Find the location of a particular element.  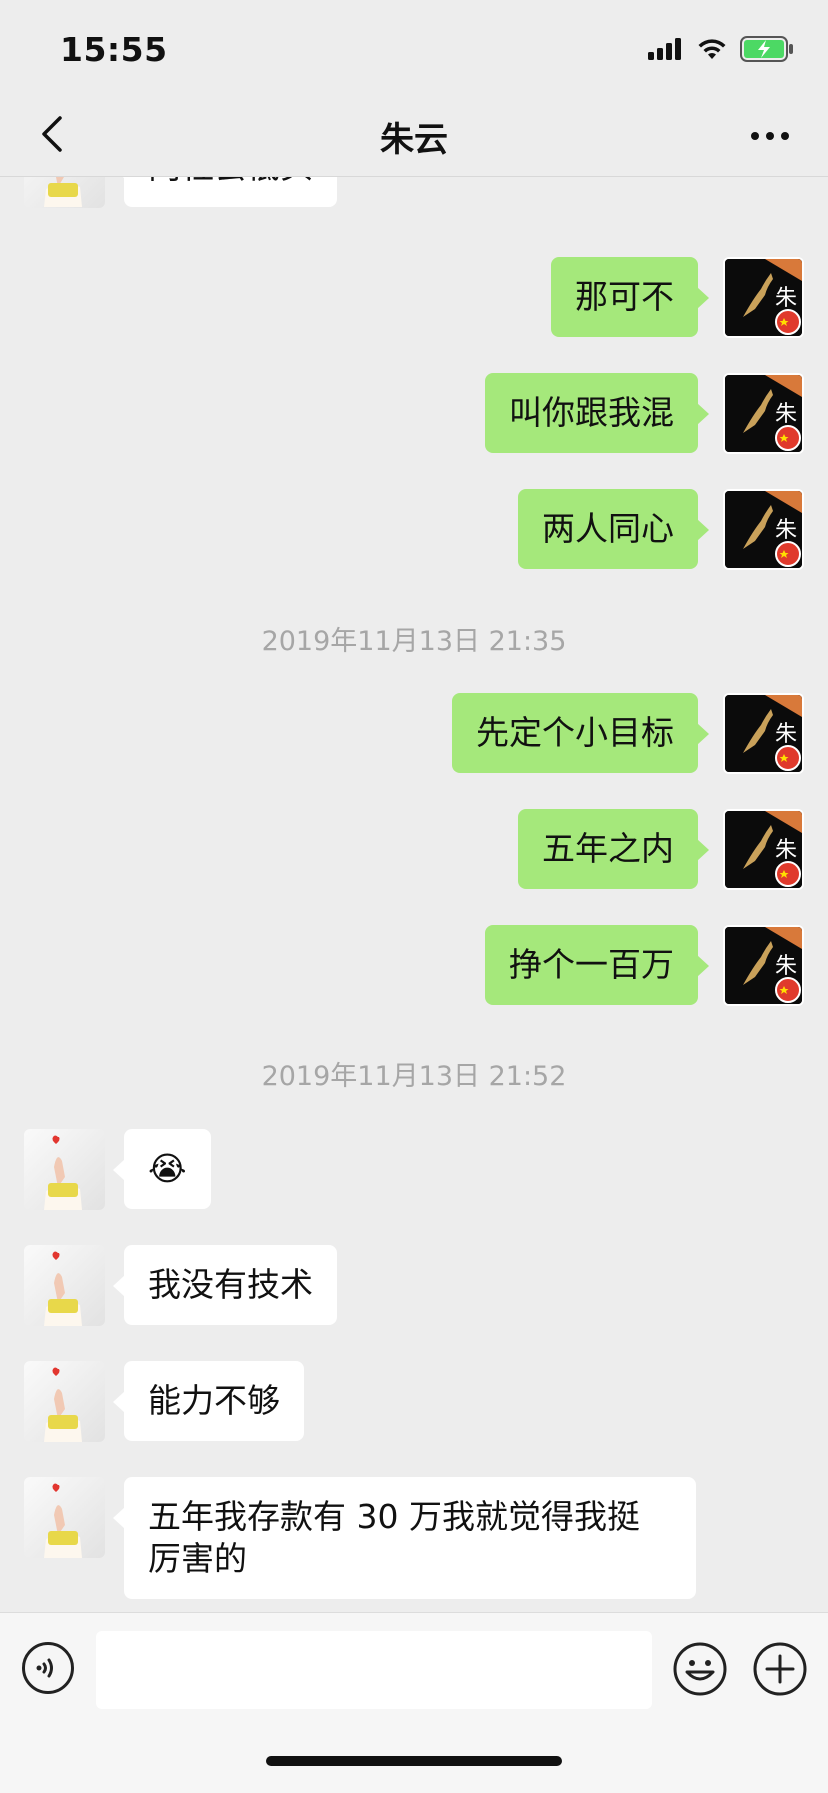

emoji-icon is located at coordinates (700, 1669).